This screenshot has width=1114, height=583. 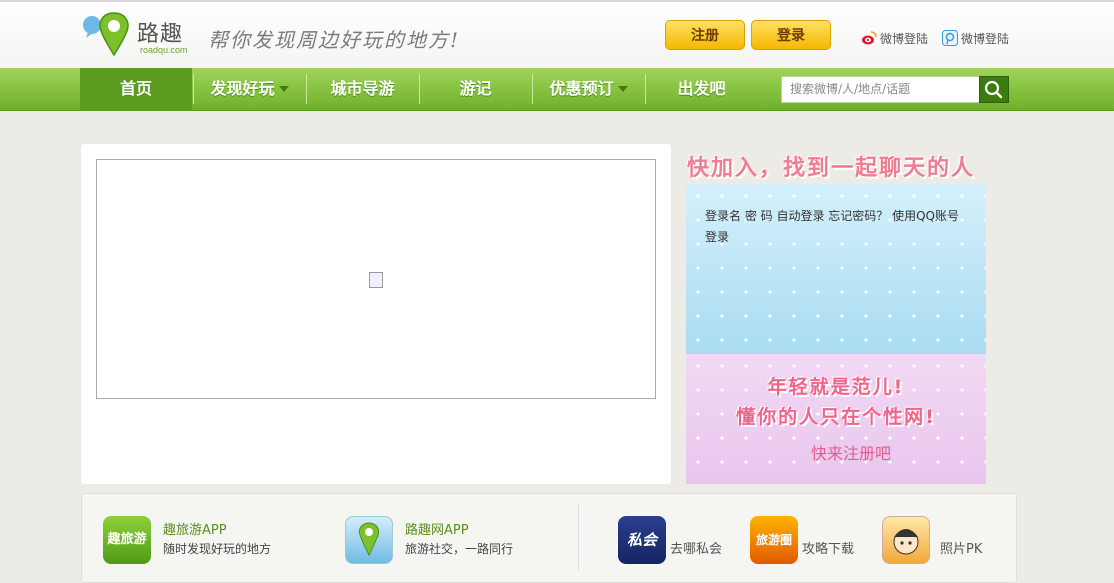 I want to click on private-meet-link: 去哪私会, so click(x=696, y=547).